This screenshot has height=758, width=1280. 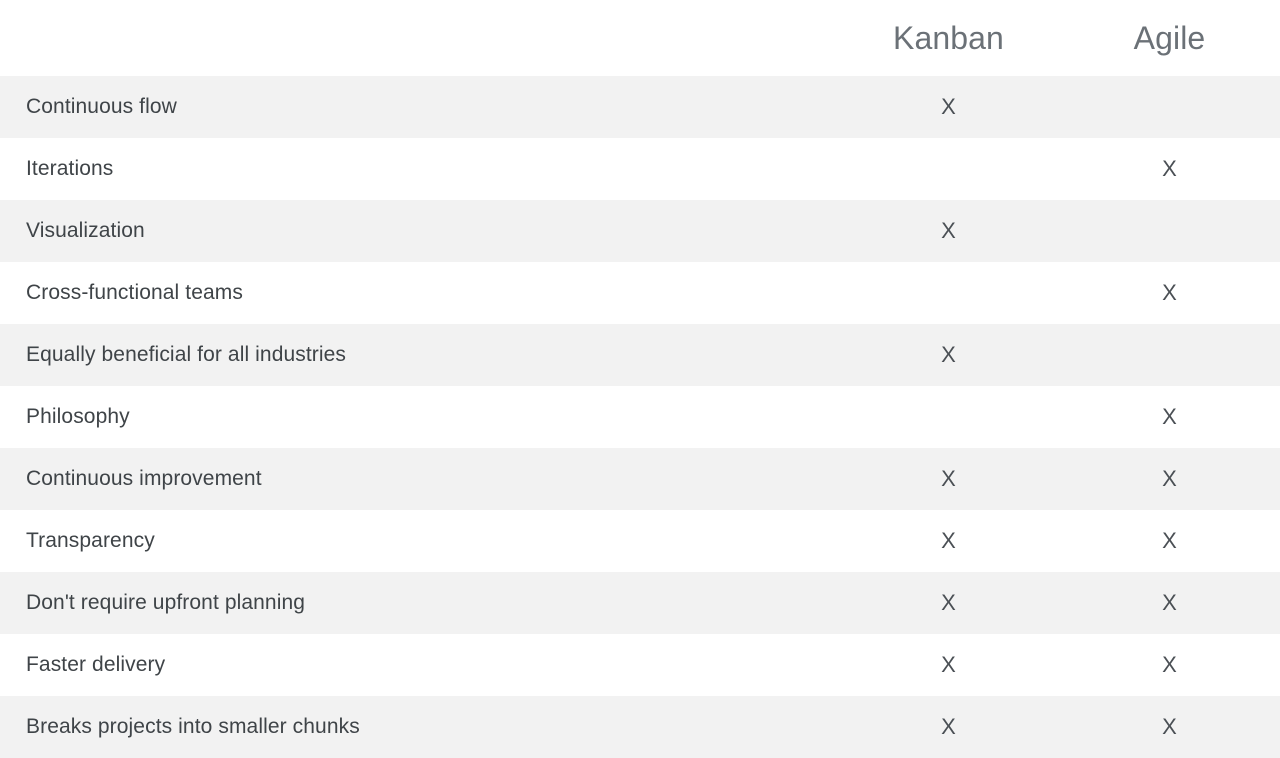 What do you see at coordinates (640, 107) in the screenshot?
I see `table-row: Continuous flow X` at bounding box center [640, 107].